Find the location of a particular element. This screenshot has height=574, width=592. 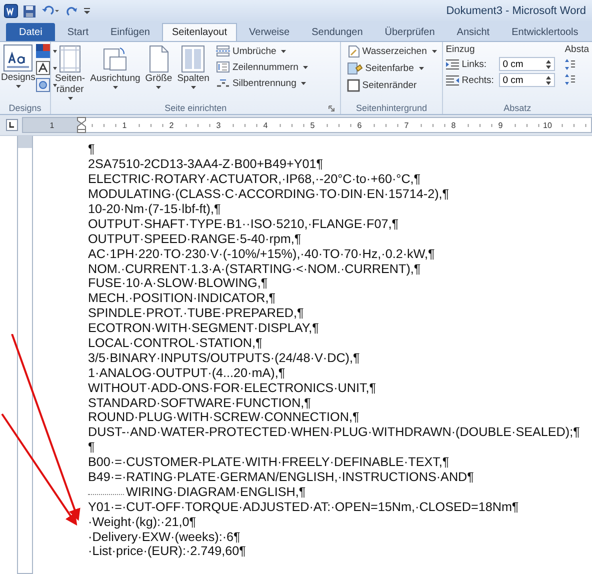

text-line: LOCAL·CONTROL·STATION,¶ is located at coordinates (175, 343).